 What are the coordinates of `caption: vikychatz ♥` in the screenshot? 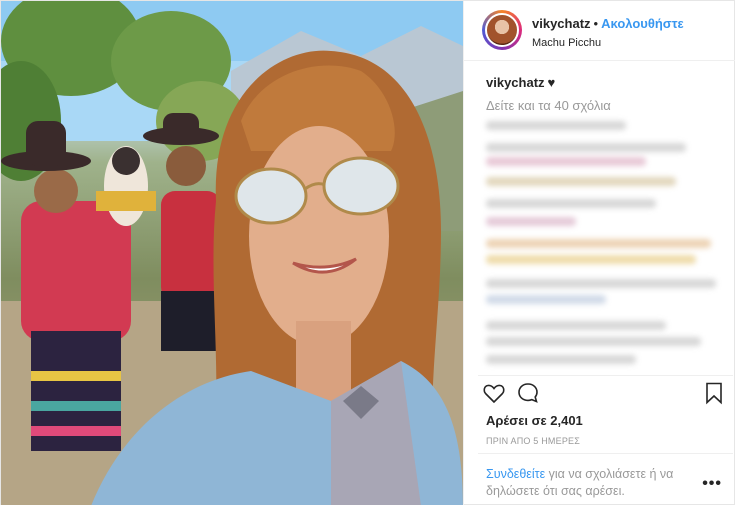 It's located at (520, 82).